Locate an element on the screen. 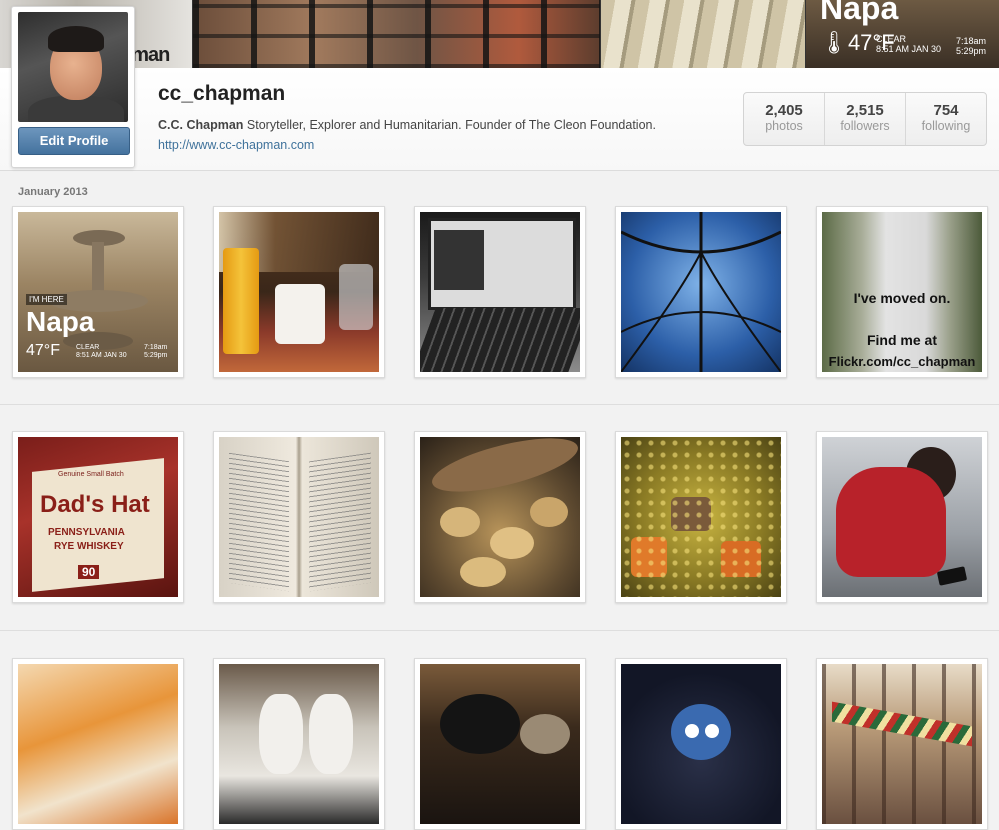  profile-display-name: C.C. Chapman is located at coordinates (201, 125).